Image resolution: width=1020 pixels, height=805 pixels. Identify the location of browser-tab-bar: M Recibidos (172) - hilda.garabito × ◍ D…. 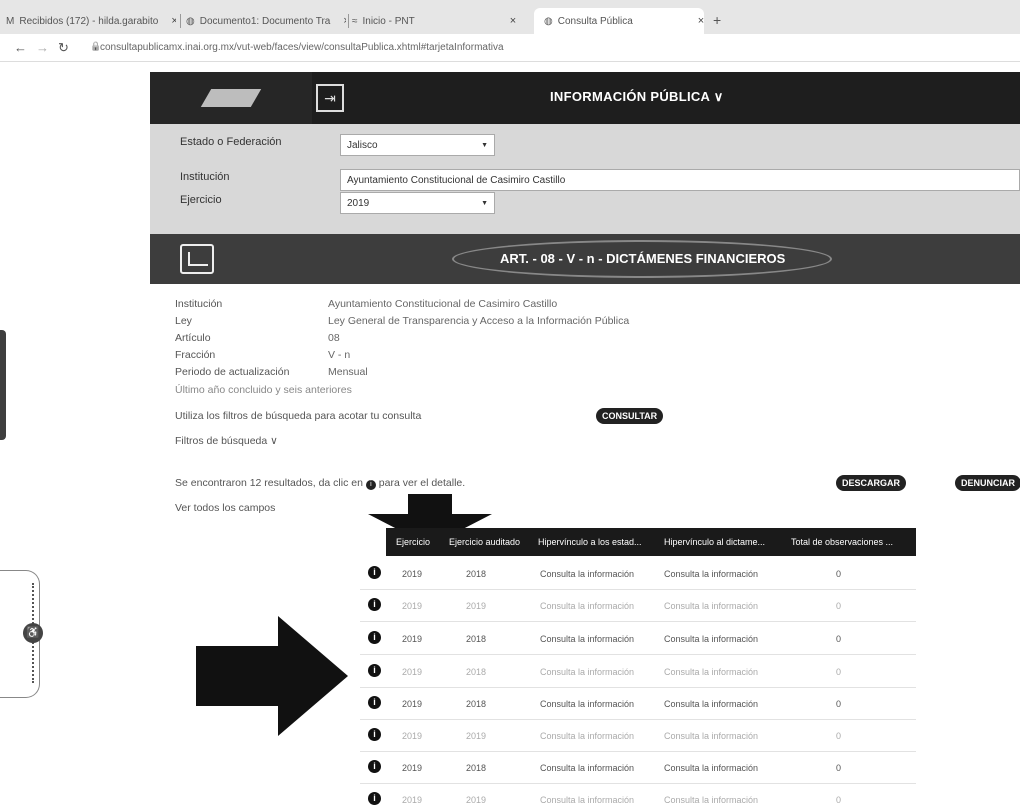
(510, 17).